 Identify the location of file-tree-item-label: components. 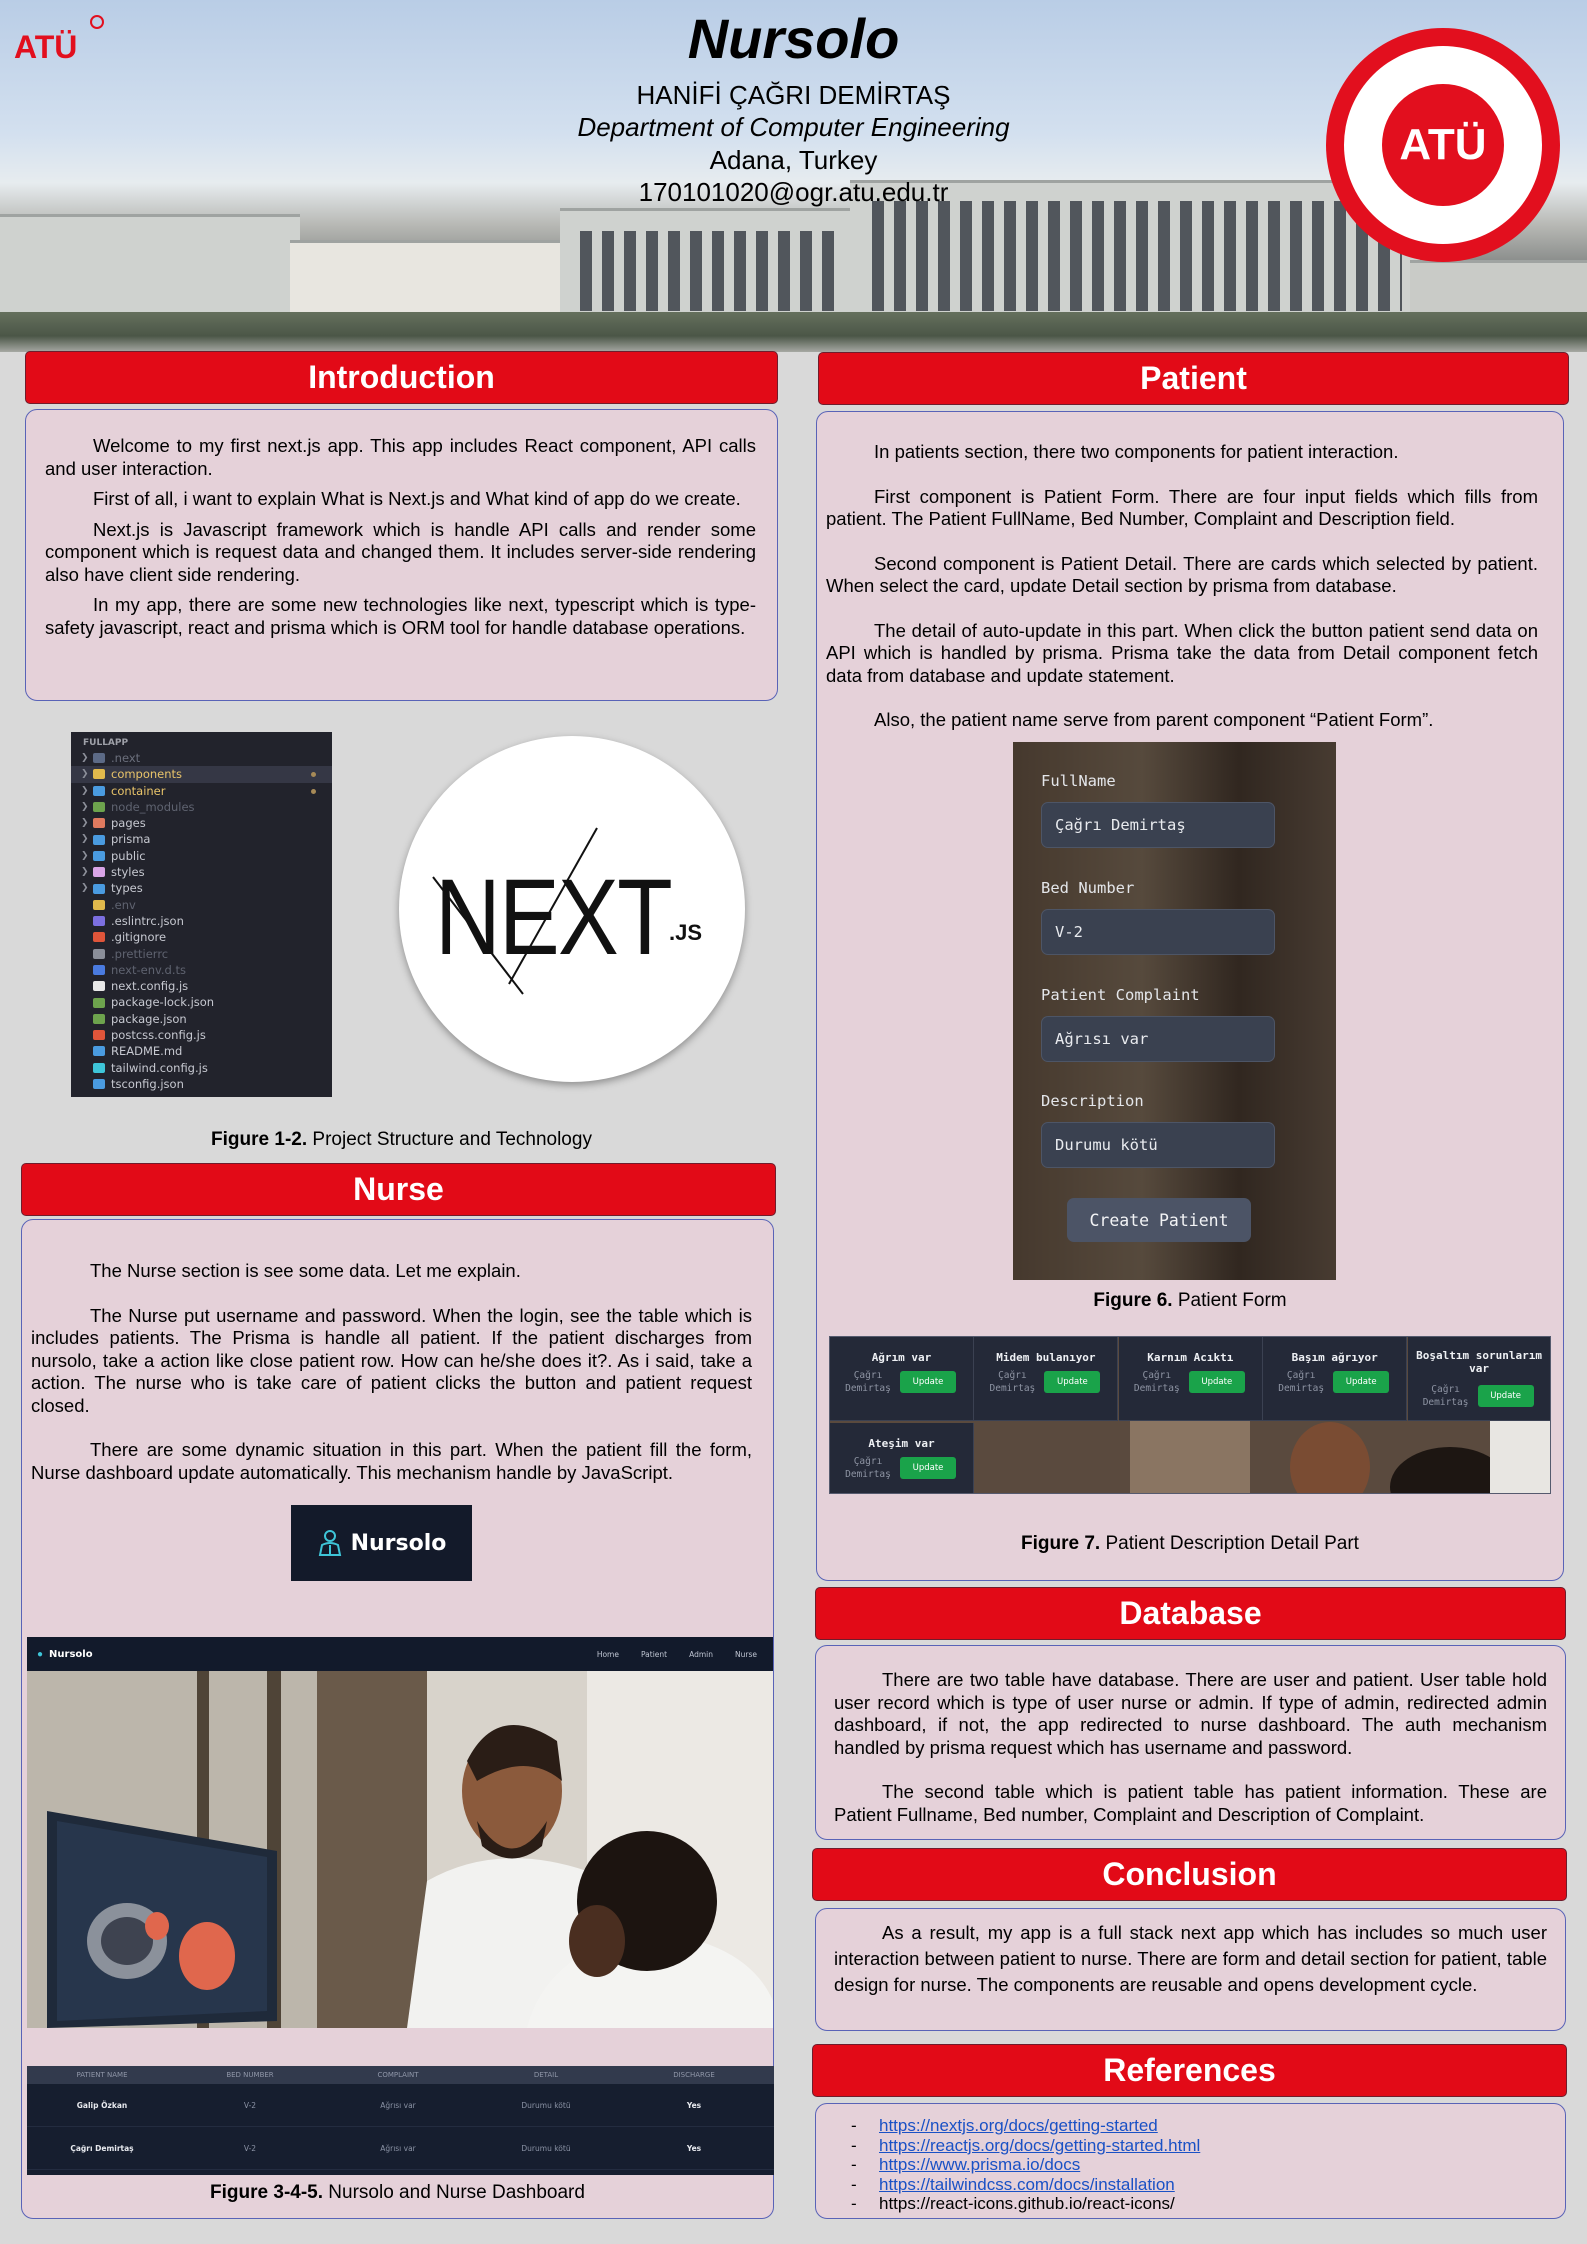
(147, 774).